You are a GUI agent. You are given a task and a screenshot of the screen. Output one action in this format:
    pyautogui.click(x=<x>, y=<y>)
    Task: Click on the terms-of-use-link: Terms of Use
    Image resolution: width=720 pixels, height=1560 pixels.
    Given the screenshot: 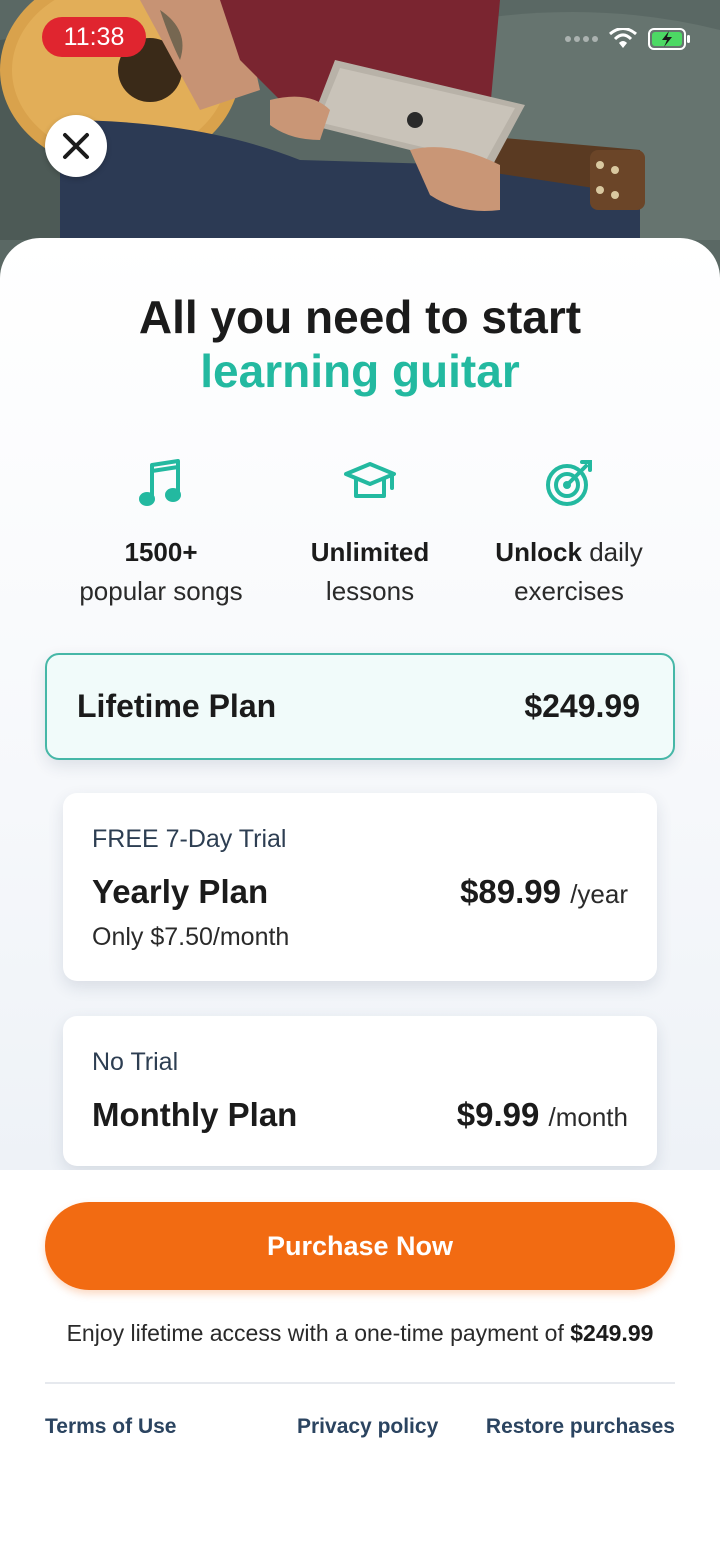 What is the action you would take?
    pyautogui.click(x=111, y=1427)
    